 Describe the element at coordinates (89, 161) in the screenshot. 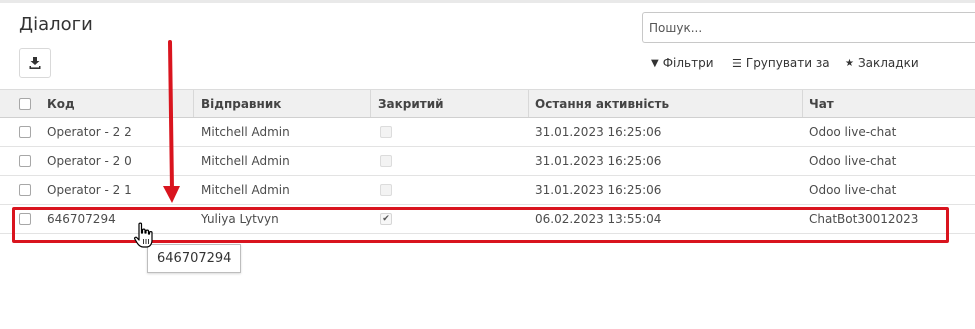

I see `cell-code: Operator - 2 0` at that location.